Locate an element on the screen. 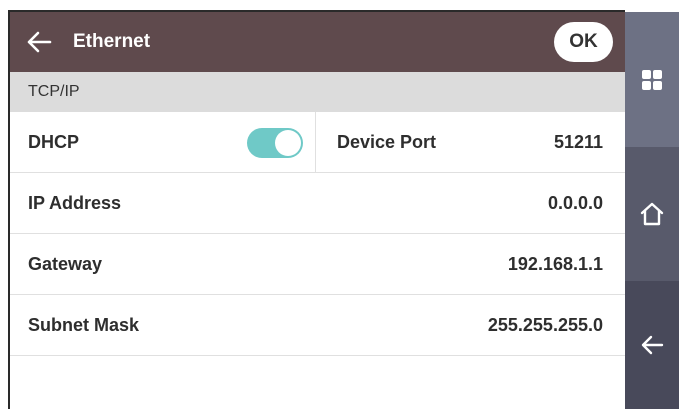 The image size is (679, 409). setting-row-dhcp-port: DHCP Device Port 51211 is located at coordinates (317, 142).